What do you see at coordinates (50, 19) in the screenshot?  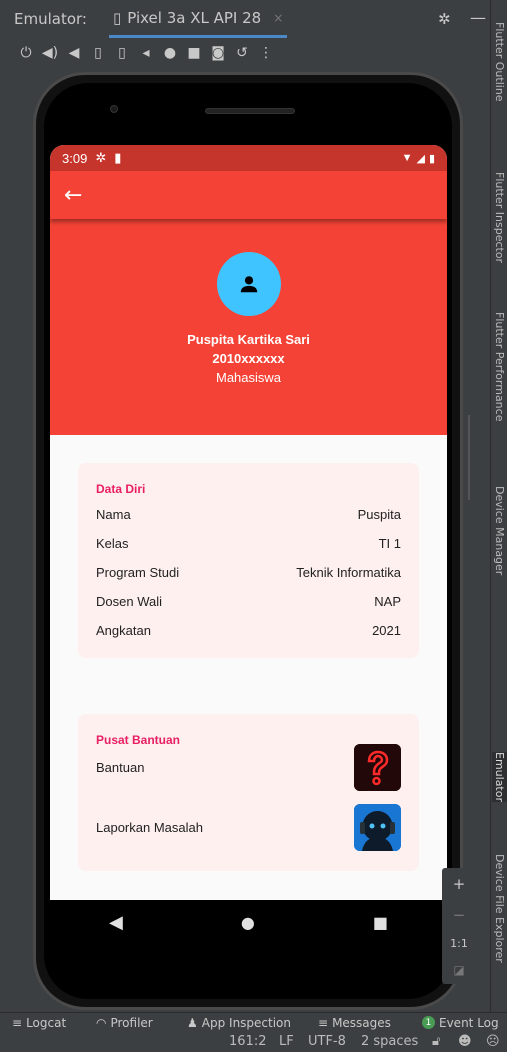 I see `emulator-title: Emulator:` at bounding box center [50, 19].